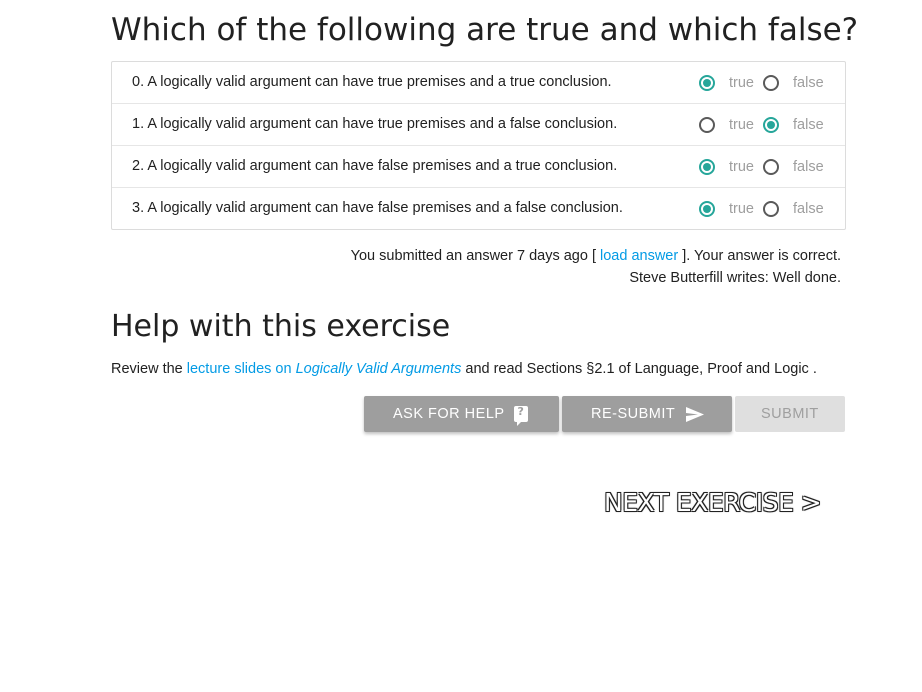 The image size is (922, 692). I want to click on load-answer-link: load answer, so click(639, 256).